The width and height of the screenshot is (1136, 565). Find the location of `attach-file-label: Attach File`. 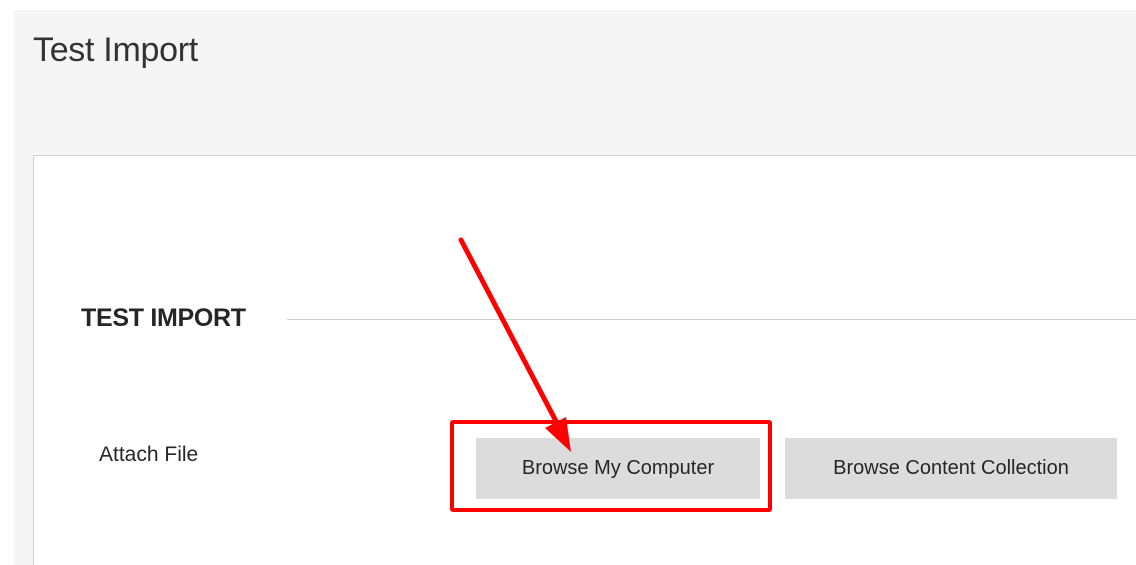

attach-file-label: Attach File is located at coordinates (149, 454).